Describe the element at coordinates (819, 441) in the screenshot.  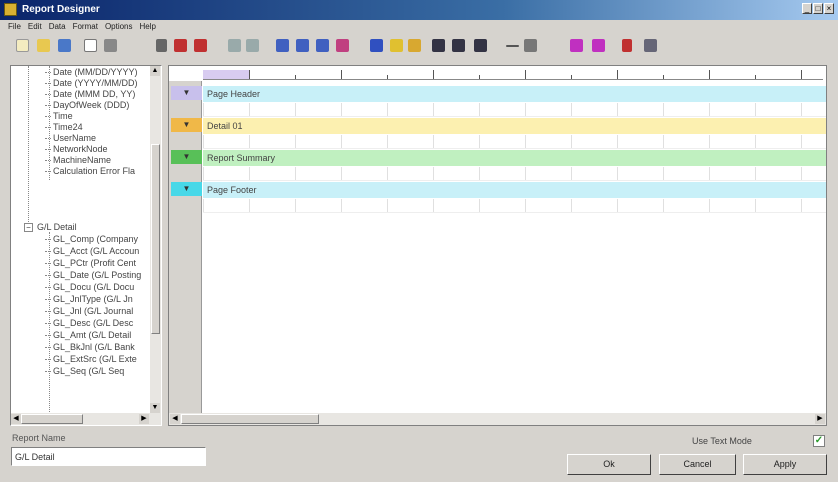
I see `text-mode-checkbox: ✓` at that location.